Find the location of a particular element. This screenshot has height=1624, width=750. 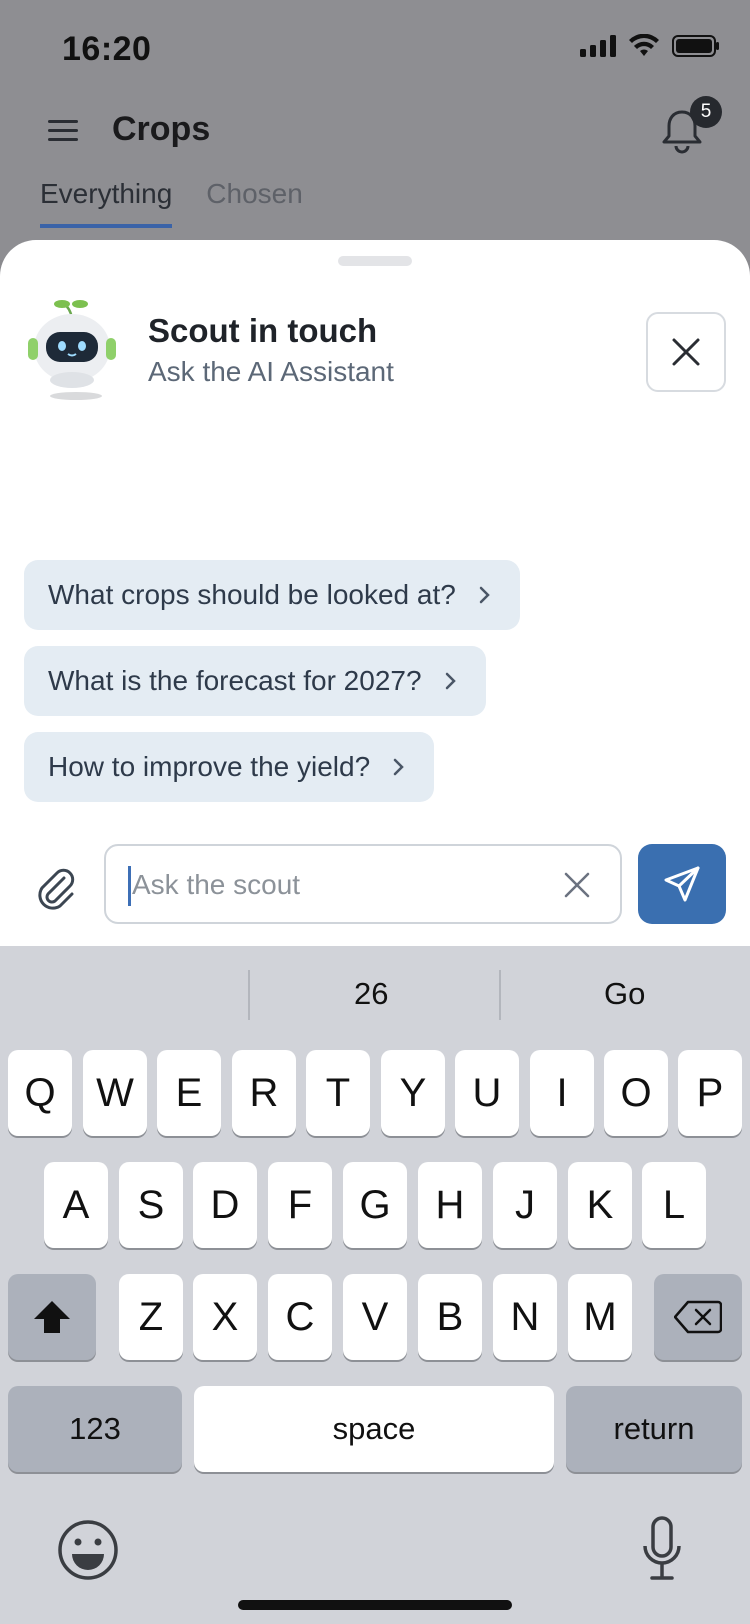

send-icon is located at coordinates (682, 884).